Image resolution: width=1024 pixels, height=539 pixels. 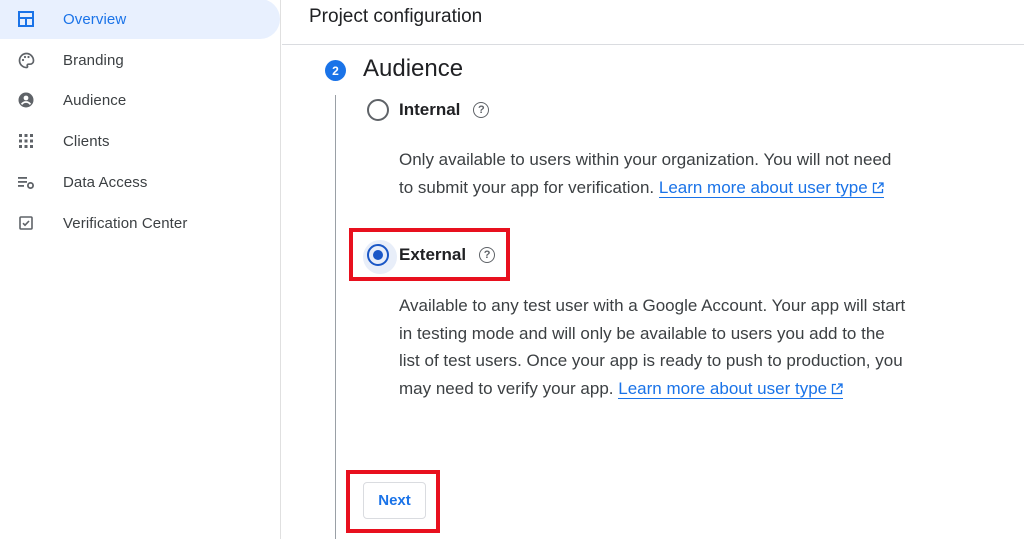 I want to click on checkbox-icon, so click(x=26, y=223).